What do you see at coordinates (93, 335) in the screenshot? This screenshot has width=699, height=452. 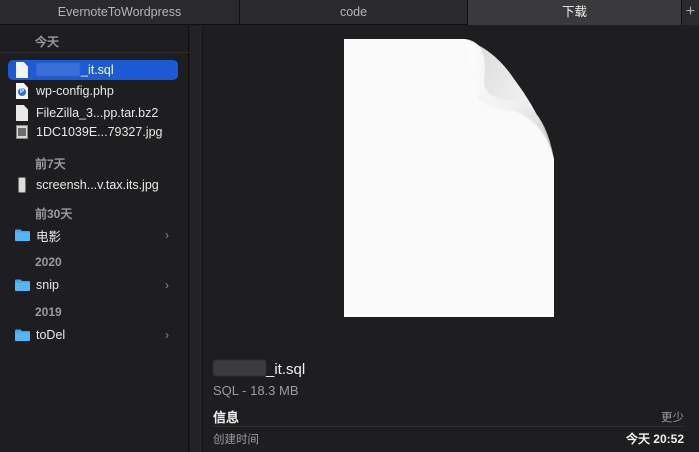 I see `list-item-folder-todel: toDel ›` at bounding box center [93, 335].